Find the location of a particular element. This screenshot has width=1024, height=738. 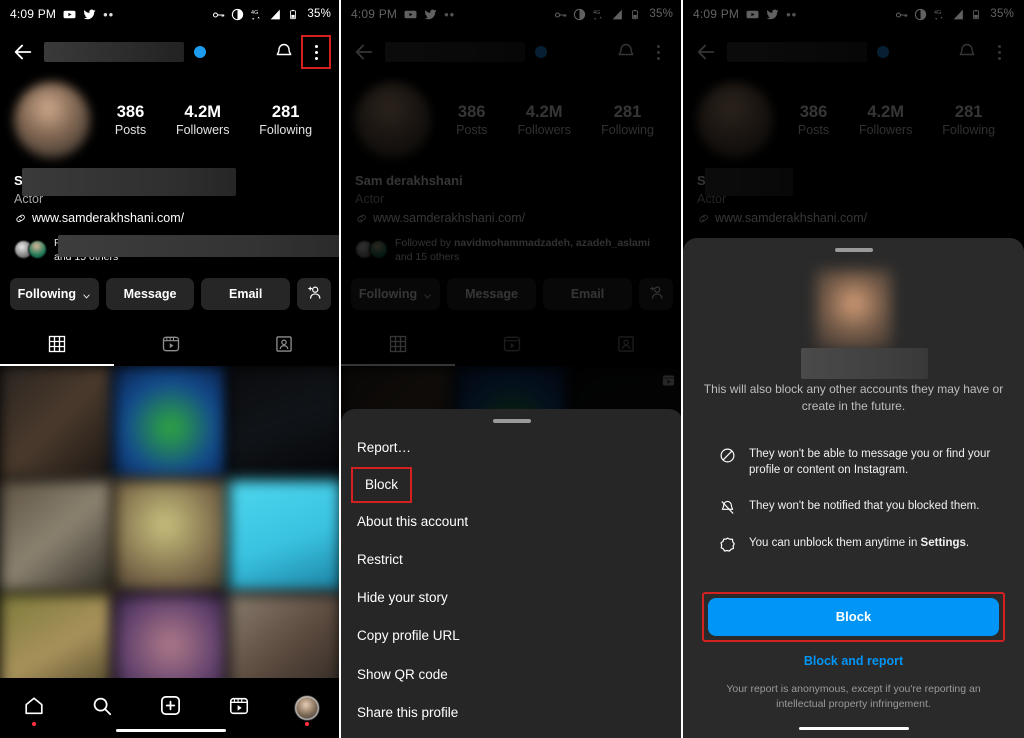

create-nav is located at coordinates (170, 708).